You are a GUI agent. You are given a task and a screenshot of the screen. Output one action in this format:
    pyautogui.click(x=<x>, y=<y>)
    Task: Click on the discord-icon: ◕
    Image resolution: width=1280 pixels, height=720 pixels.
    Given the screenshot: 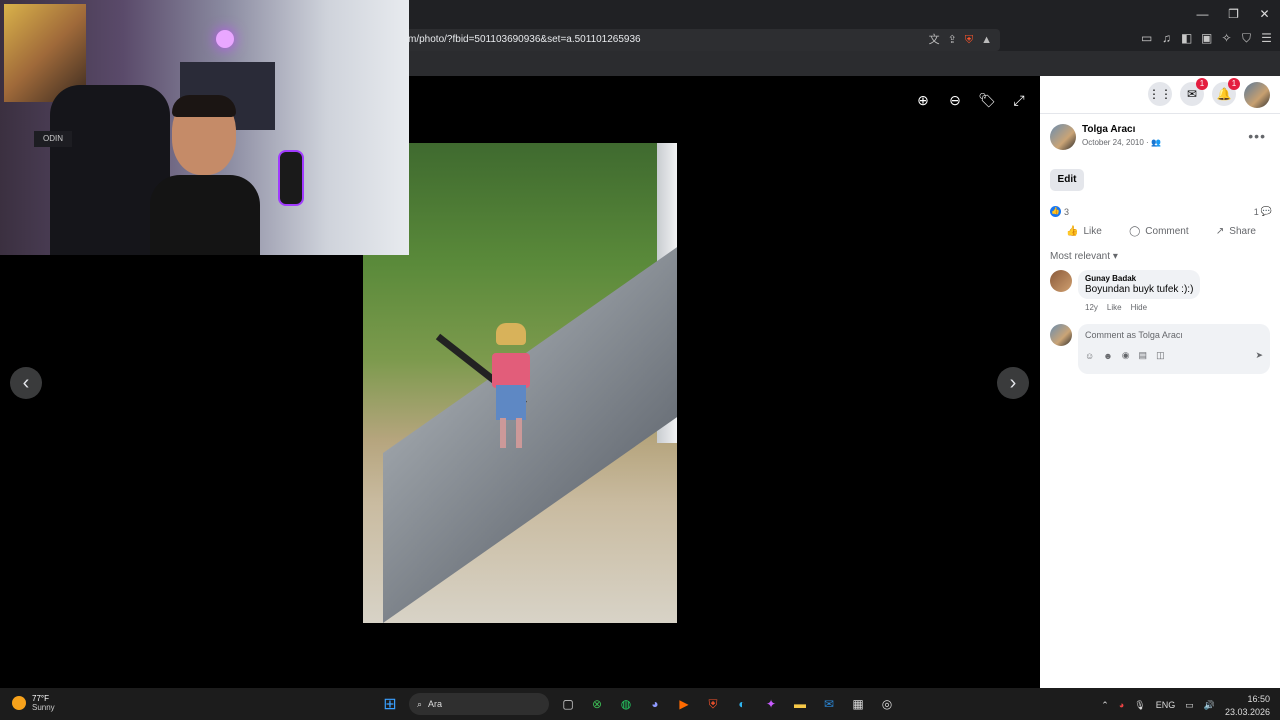 What is the action you would take?
    pyautogui.click(x=655, y=704)
    